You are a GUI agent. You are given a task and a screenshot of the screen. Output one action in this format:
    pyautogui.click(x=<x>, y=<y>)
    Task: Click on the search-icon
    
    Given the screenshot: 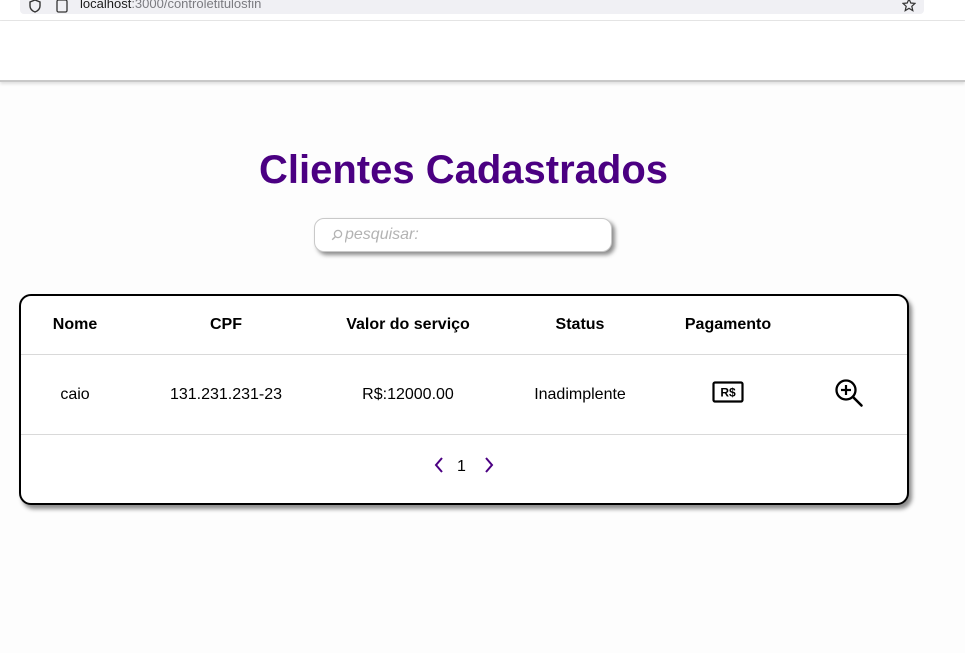 What is the action you would take?
    pyautogui.click(x=337, y=235)
    